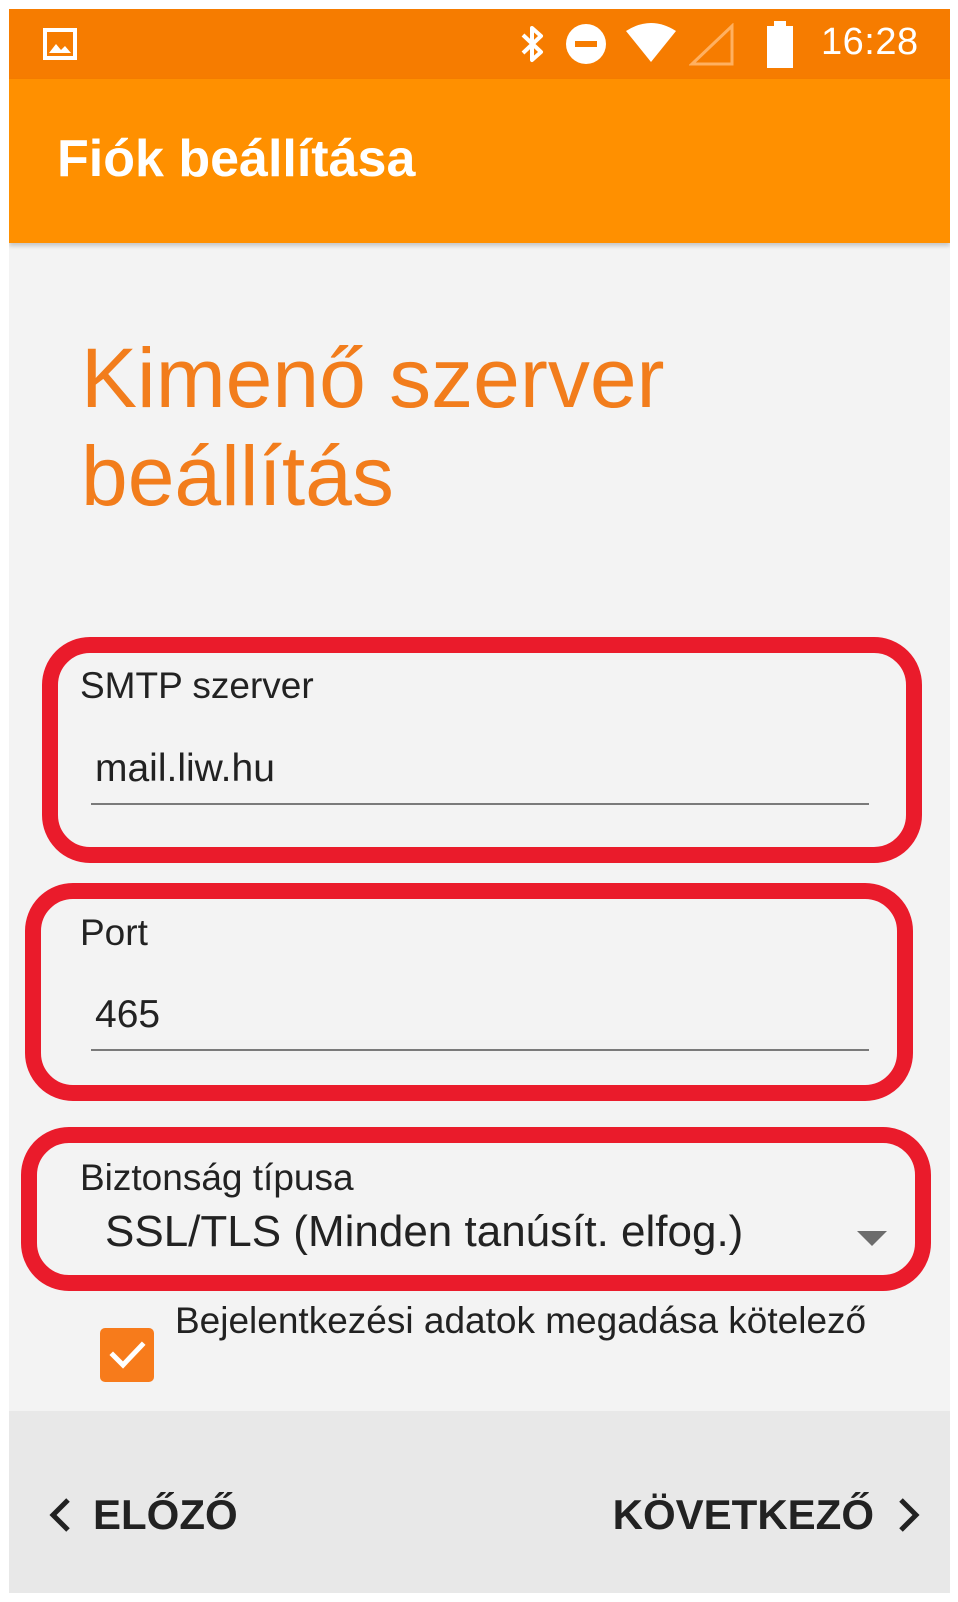 Image resolution: width=958 pixels, height=1602 pixels. I want to click on checkmark-icon, so click(127, 1355).